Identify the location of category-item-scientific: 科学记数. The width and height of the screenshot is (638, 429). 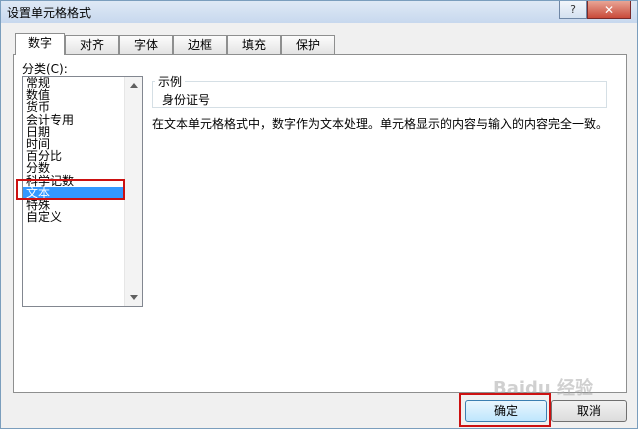
(74, 180).